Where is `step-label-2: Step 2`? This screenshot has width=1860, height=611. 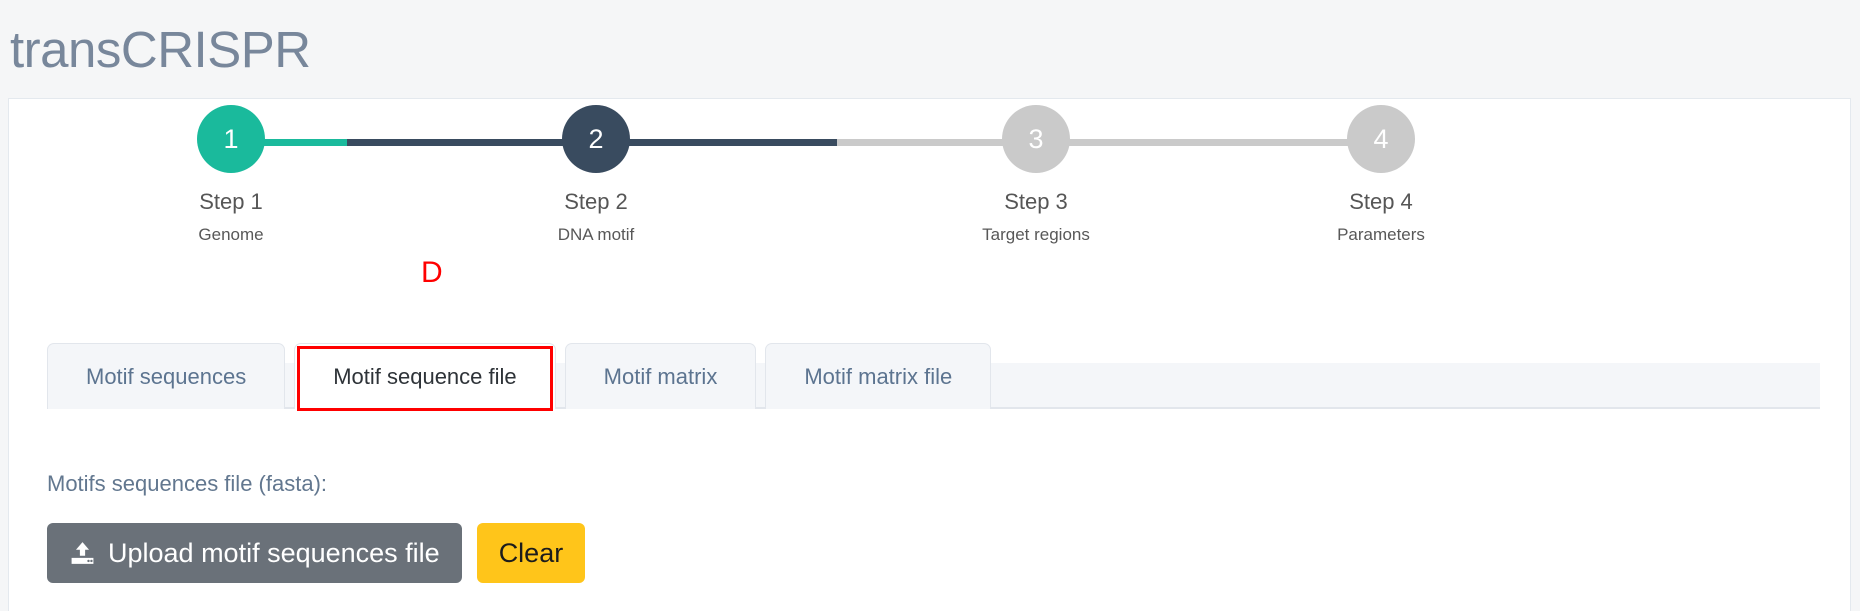
step-label-2: Step 2 is located at coordinates (596, 201).